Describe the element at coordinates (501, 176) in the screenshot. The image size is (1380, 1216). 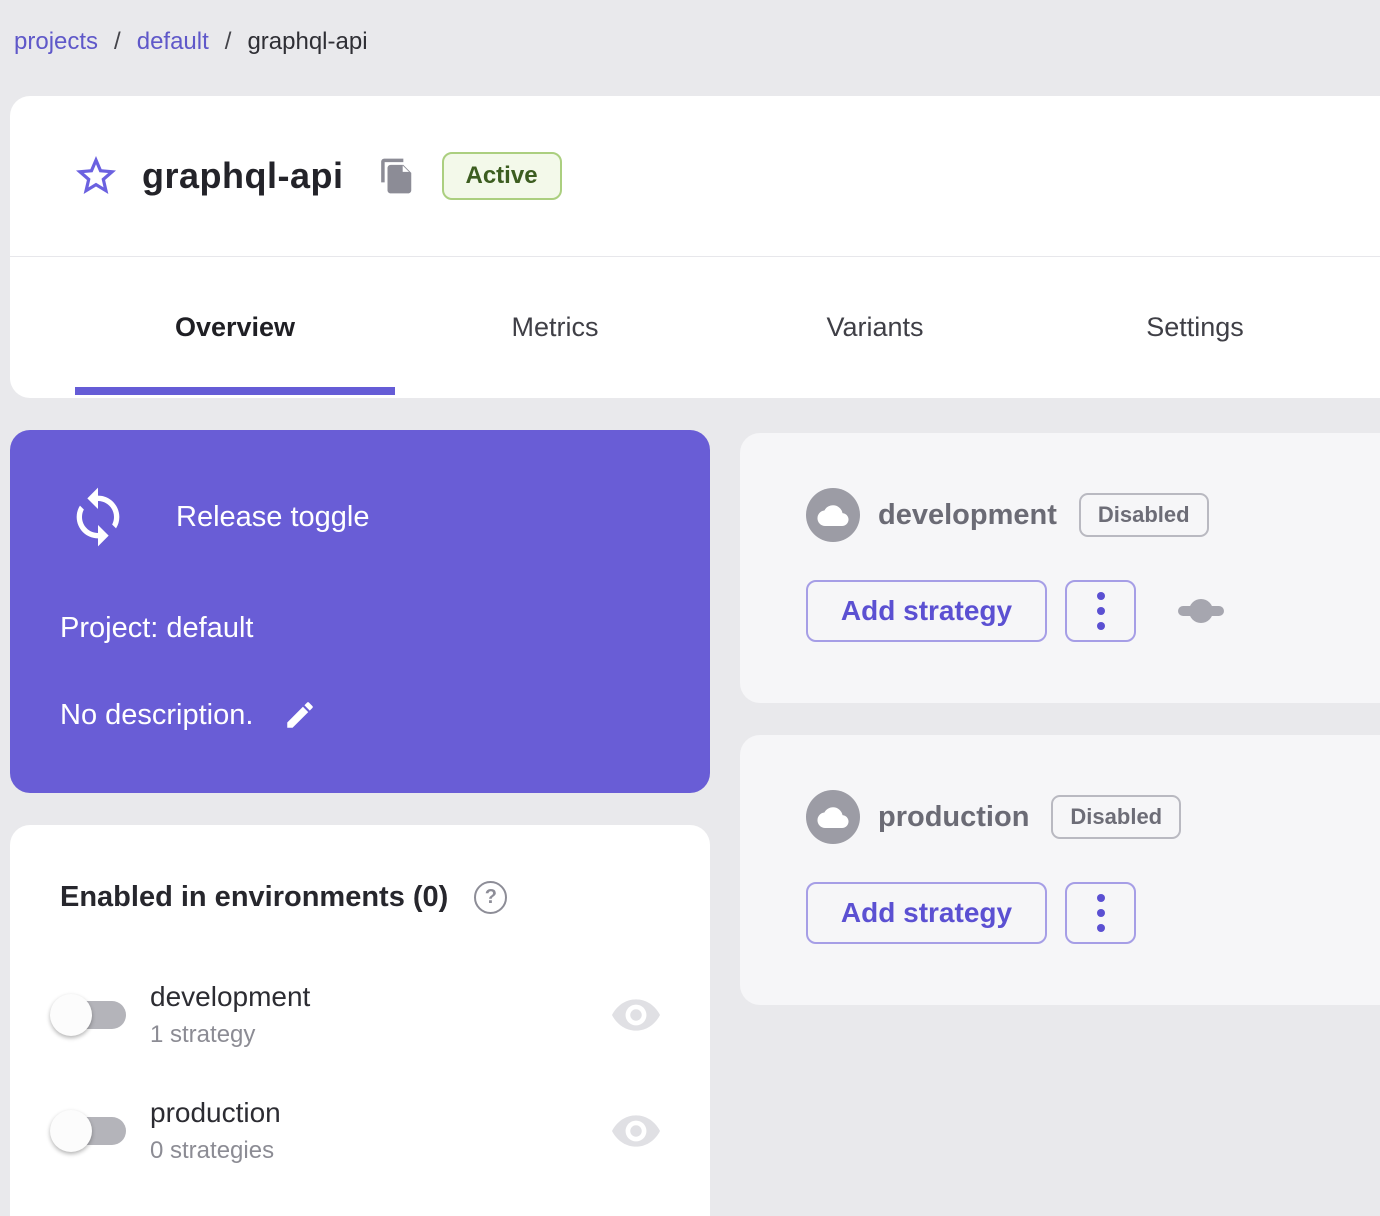
I see `status-badge: Active` at that location.